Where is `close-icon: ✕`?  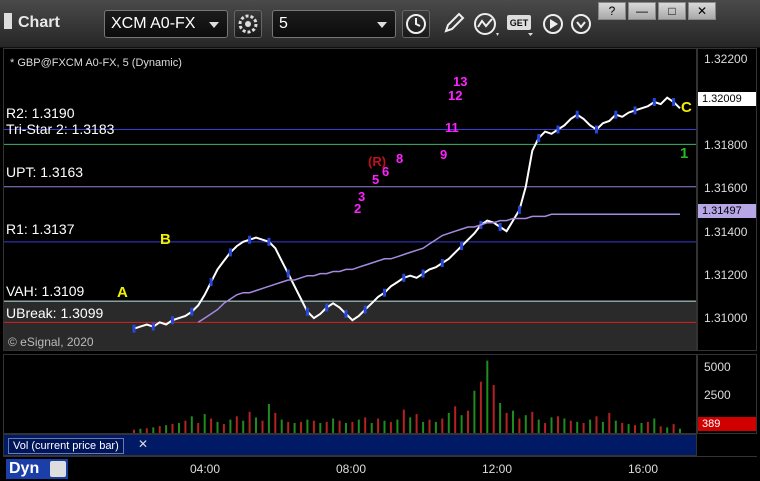 close-icon: ✕ is located at coordinates (702, 11).